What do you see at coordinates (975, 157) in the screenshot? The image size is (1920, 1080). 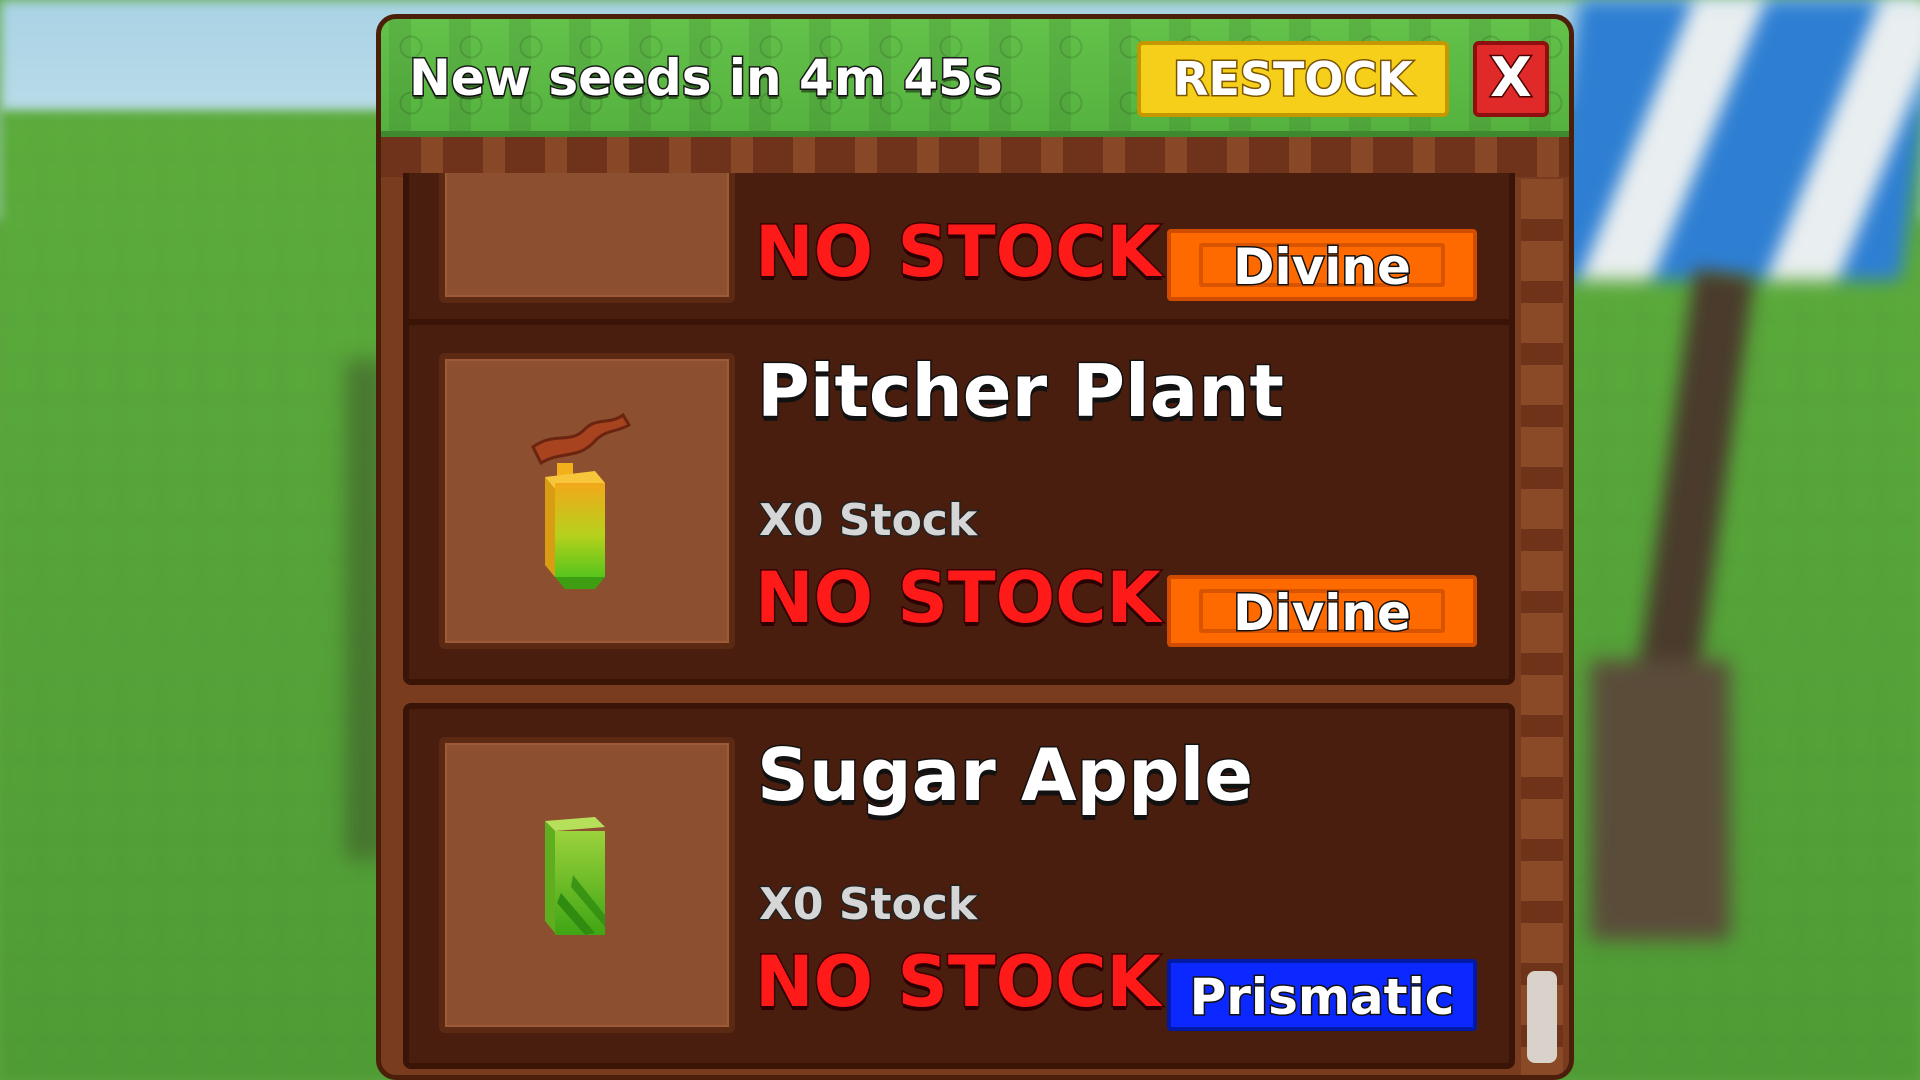 I see `brick-trim` at bounding box center [975, 157].